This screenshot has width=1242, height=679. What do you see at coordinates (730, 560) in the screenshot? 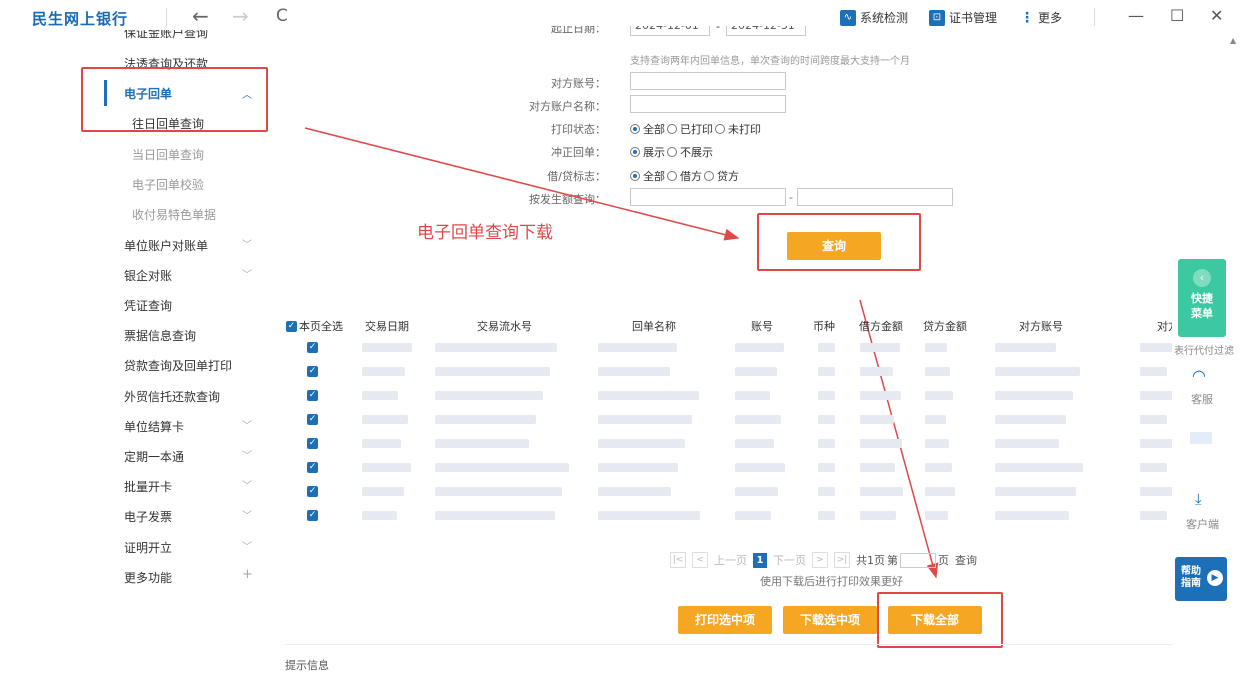
I see `prev-page-button: 上一页` at bounding box center [730, 560].